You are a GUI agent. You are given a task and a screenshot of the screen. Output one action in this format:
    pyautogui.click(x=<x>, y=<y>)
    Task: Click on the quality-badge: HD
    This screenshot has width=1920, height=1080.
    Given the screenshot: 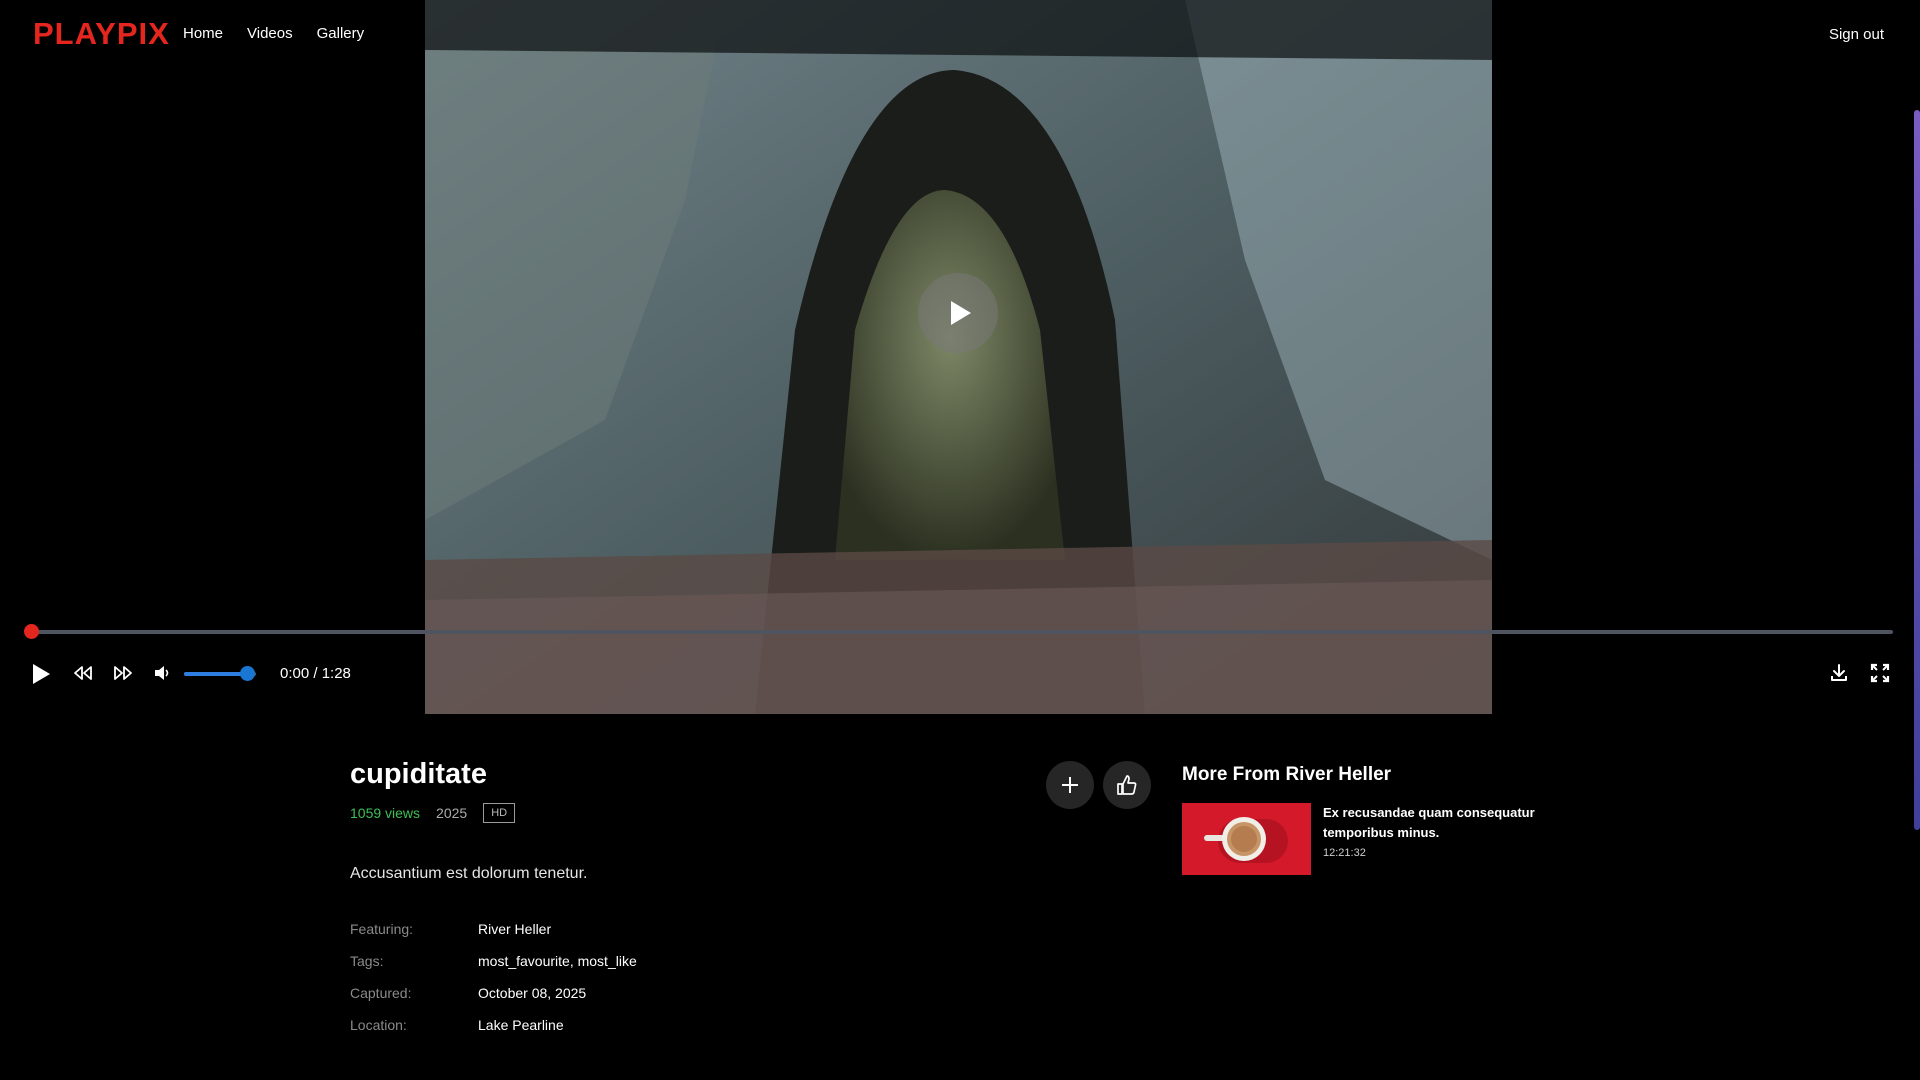 What is the action you would take?
    pyautogui.click(x=499, y=813)
    